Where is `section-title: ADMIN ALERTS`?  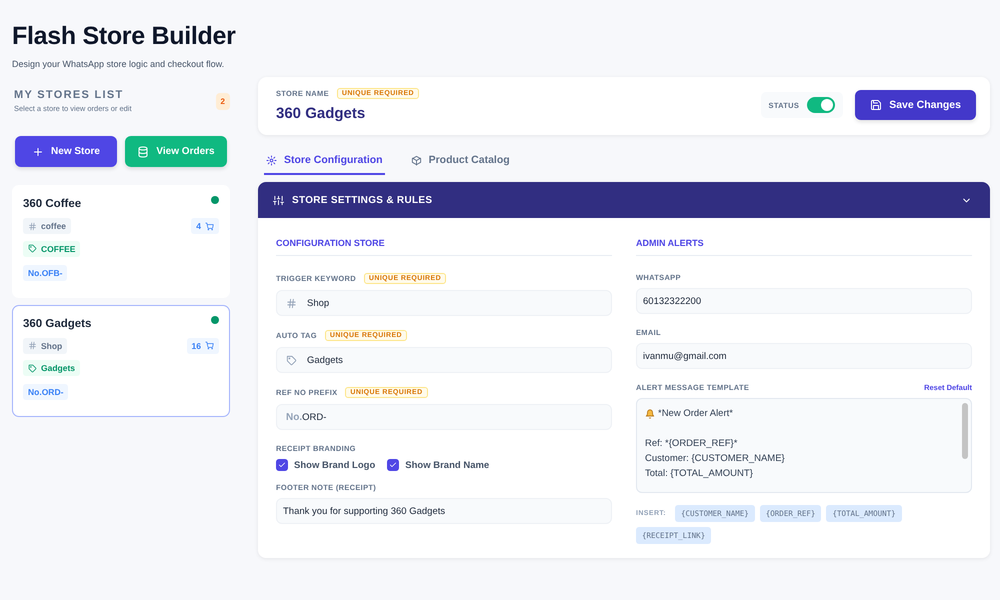
section-title: ADMIN ALERTS is located at coordinates (804, 247).